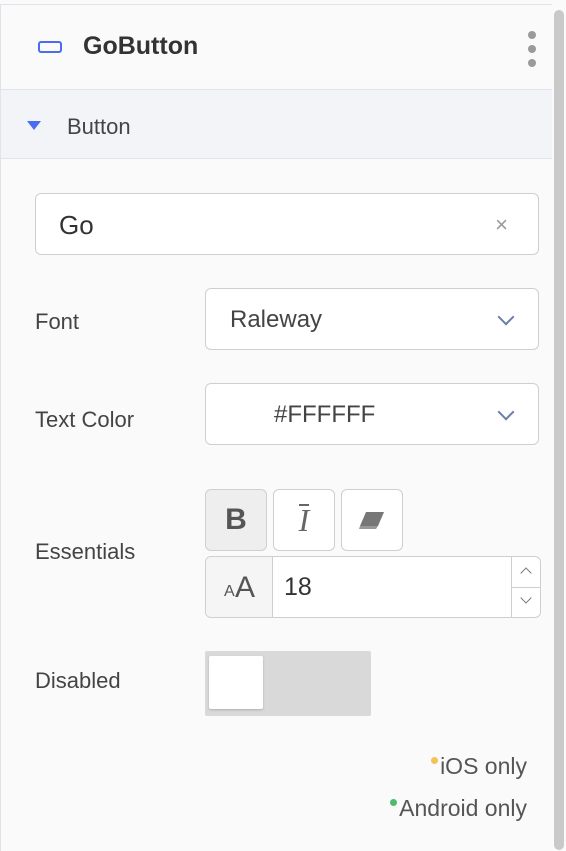 The height and width of the screenshot is (851, 566). I want to click on italic-button: I, so click(304, 520).